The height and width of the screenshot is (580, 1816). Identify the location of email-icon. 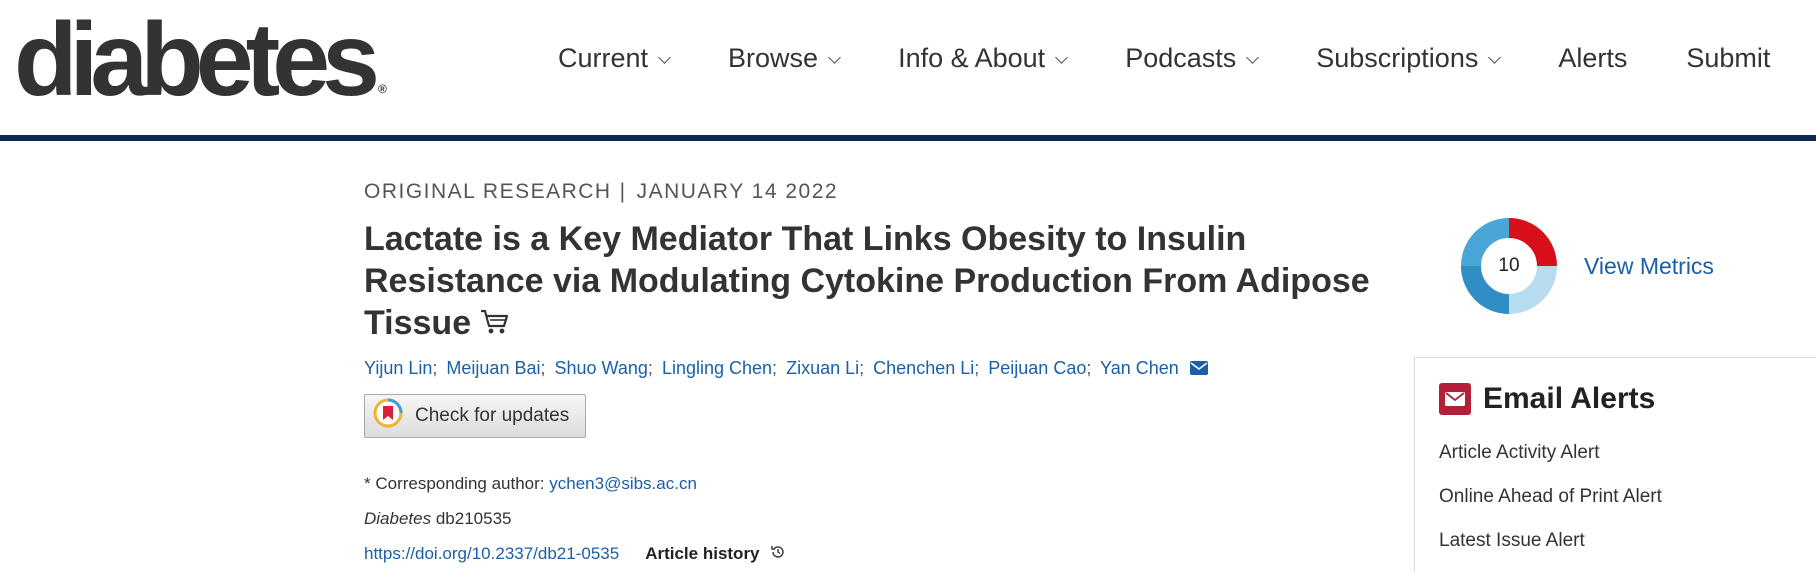
(1198, 369).